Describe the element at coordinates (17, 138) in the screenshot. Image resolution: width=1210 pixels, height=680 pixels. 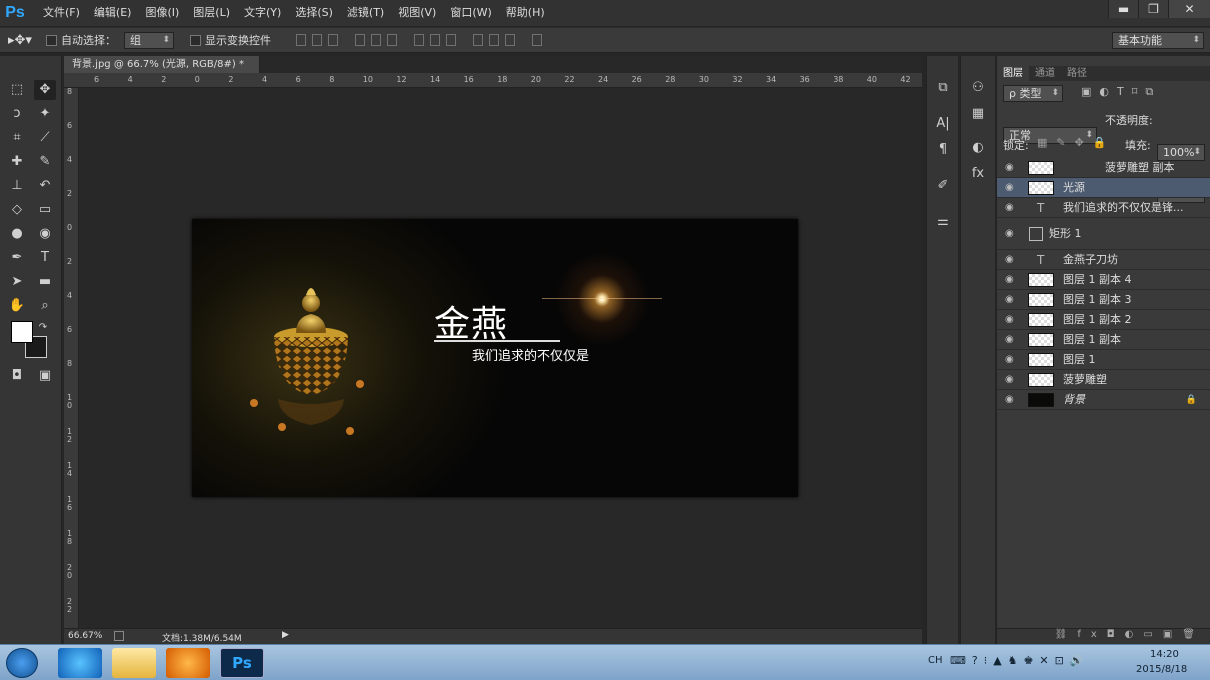
I see `crop-tool-icon: ⌗` at that location.